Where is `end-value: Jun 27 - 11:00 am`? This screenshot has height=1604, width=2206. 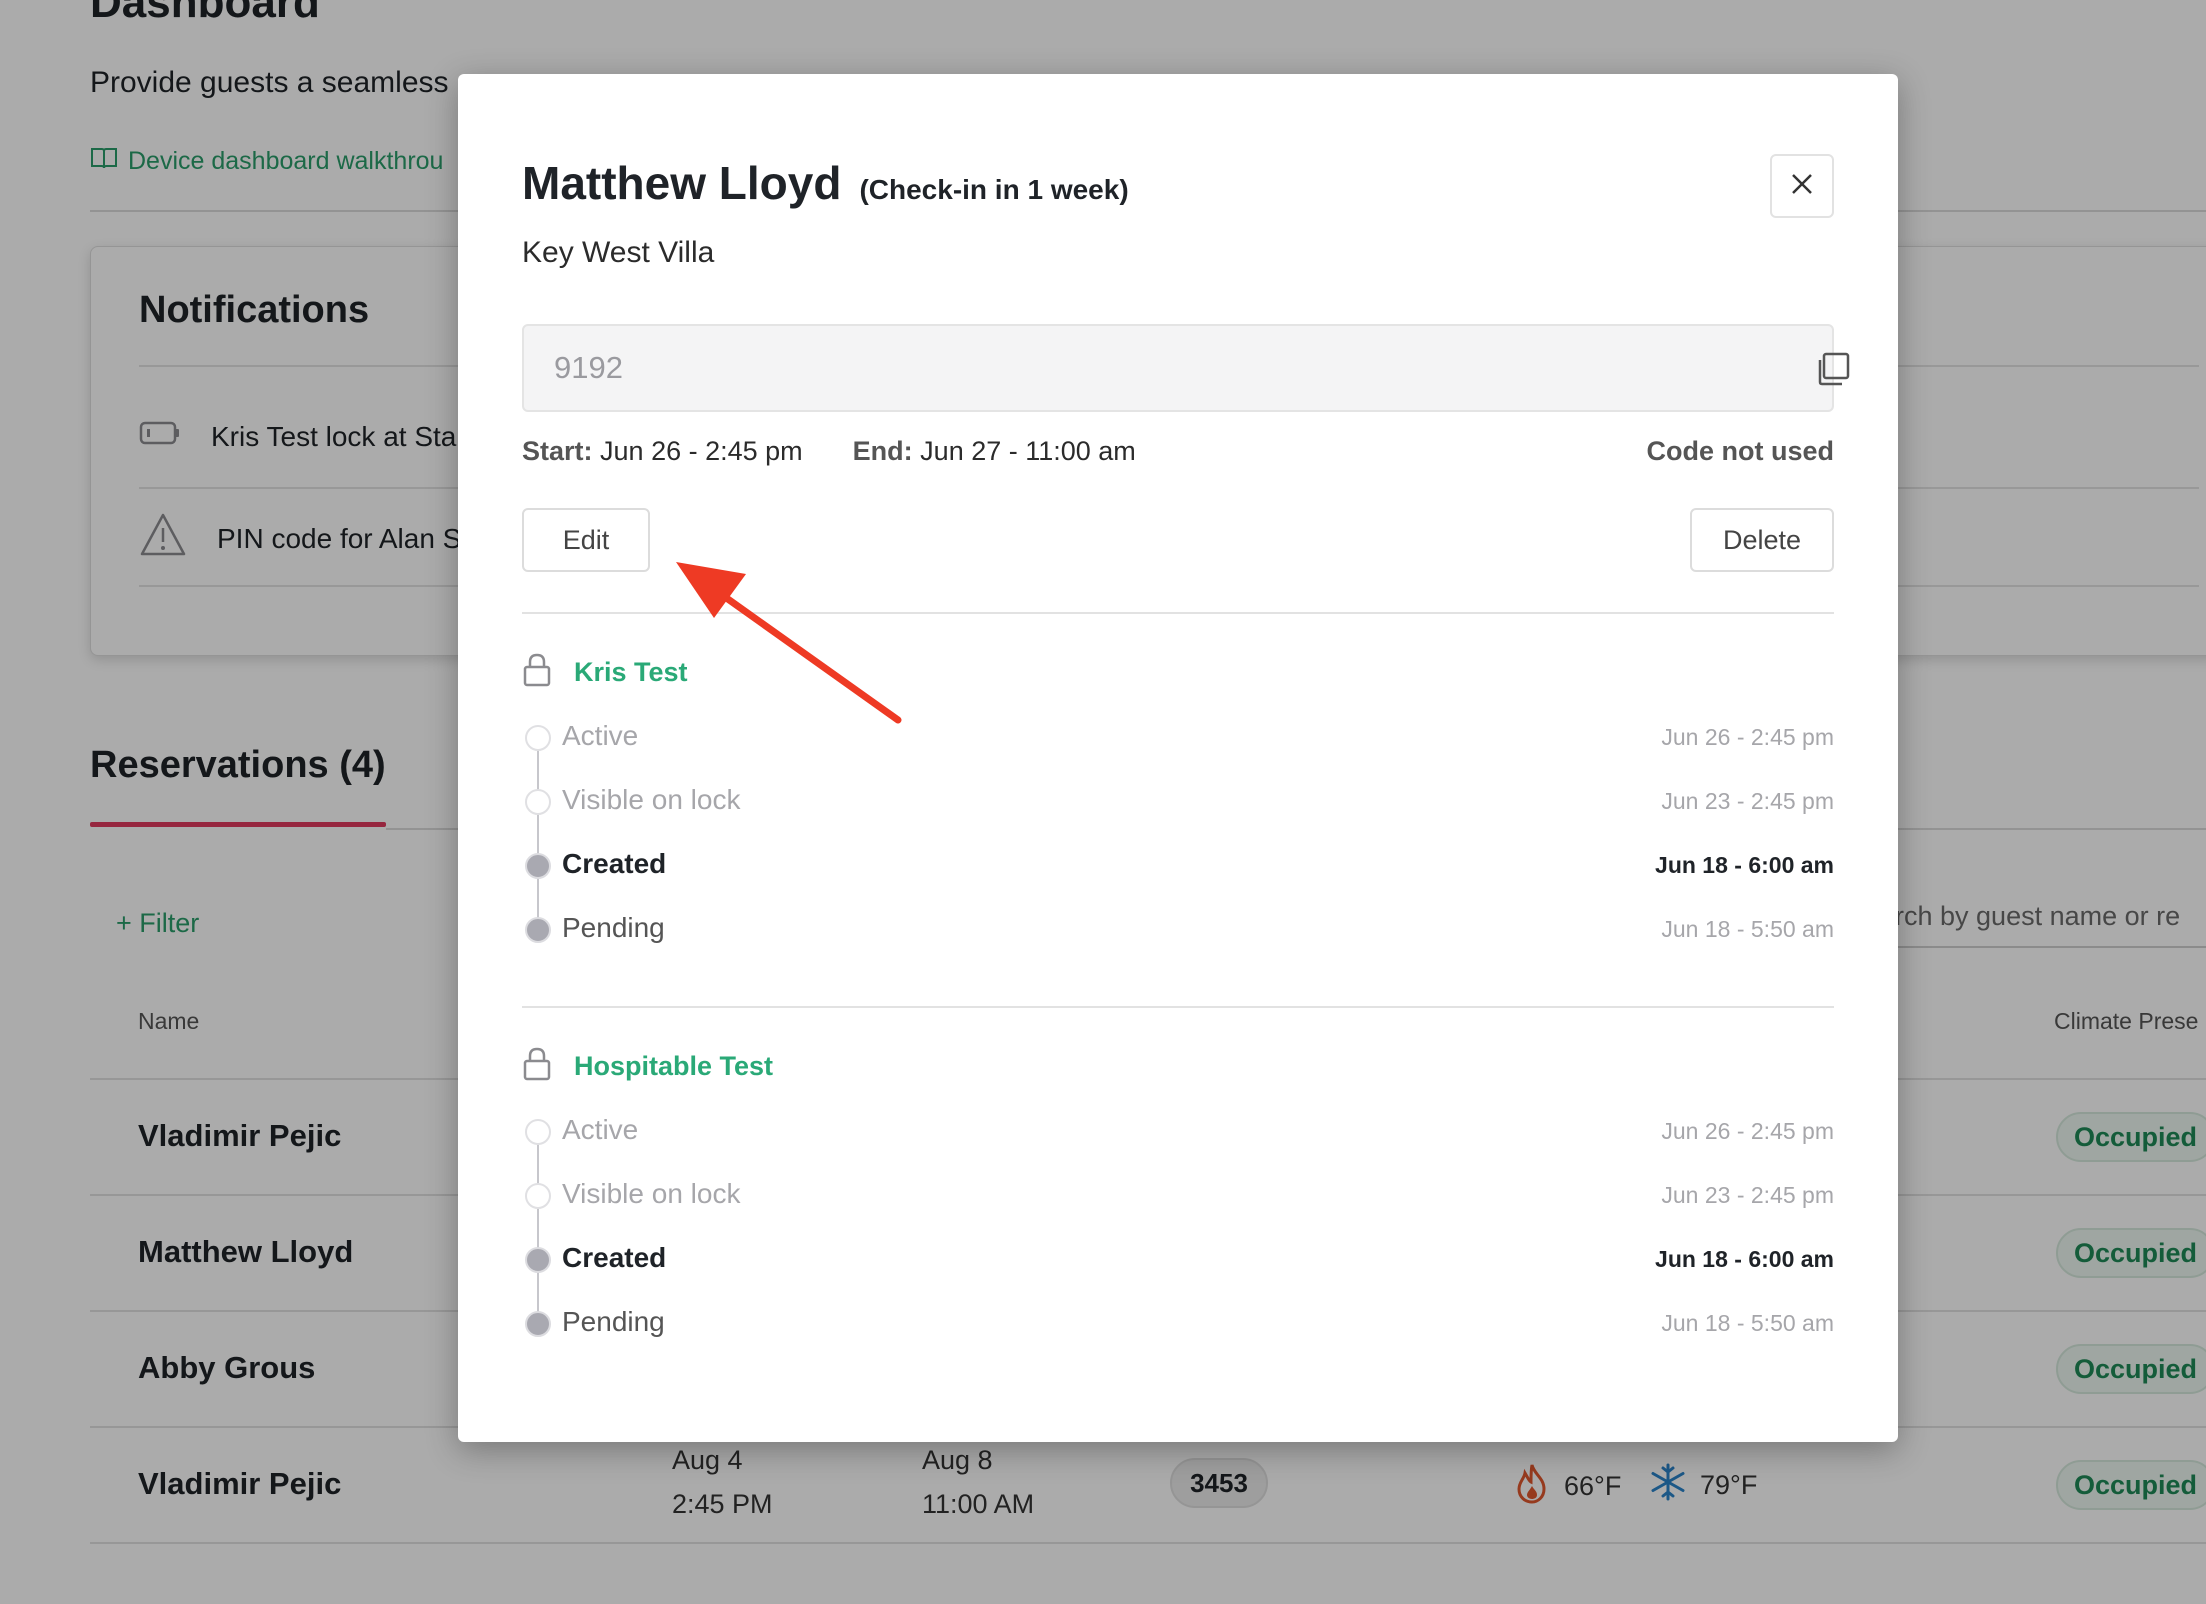 end-value: Jun 27 - 11:00 am is located at coordinates (1028, 451).